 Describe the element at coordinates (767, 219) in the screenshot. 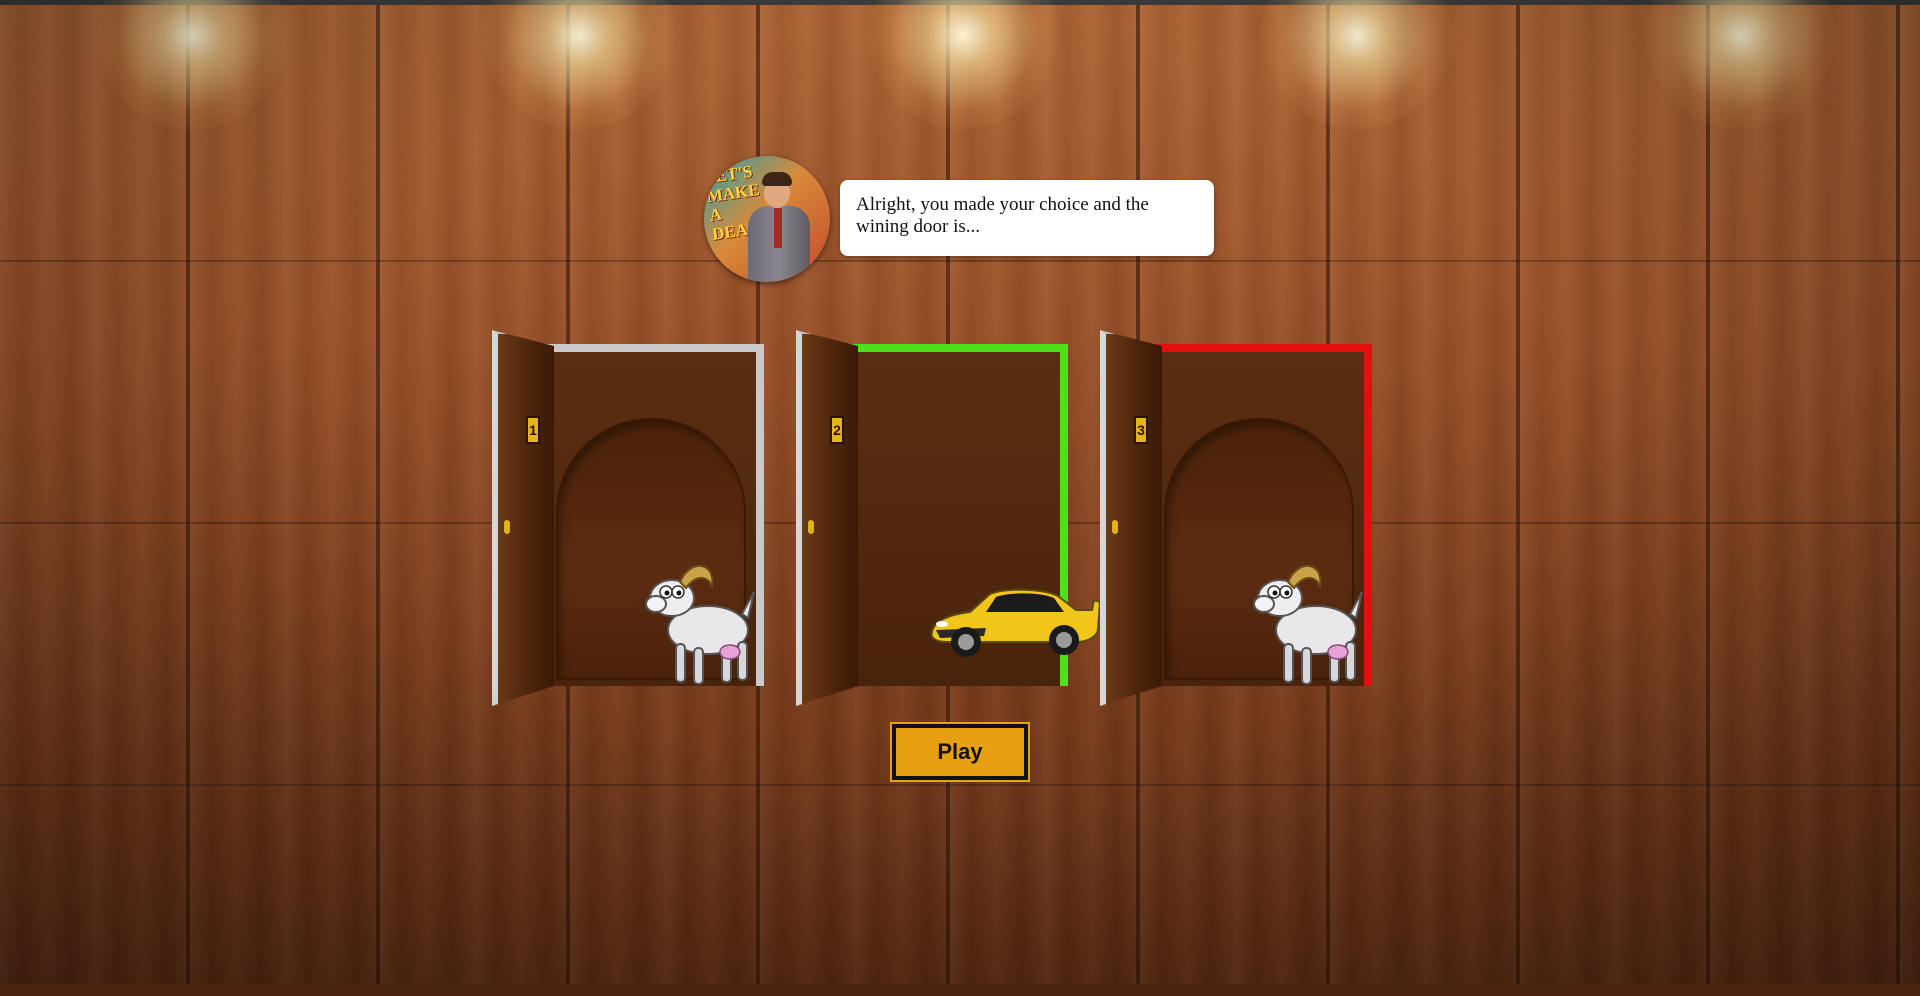

I see `host-avatar: LET'S MAKE A DEAL` at that location.